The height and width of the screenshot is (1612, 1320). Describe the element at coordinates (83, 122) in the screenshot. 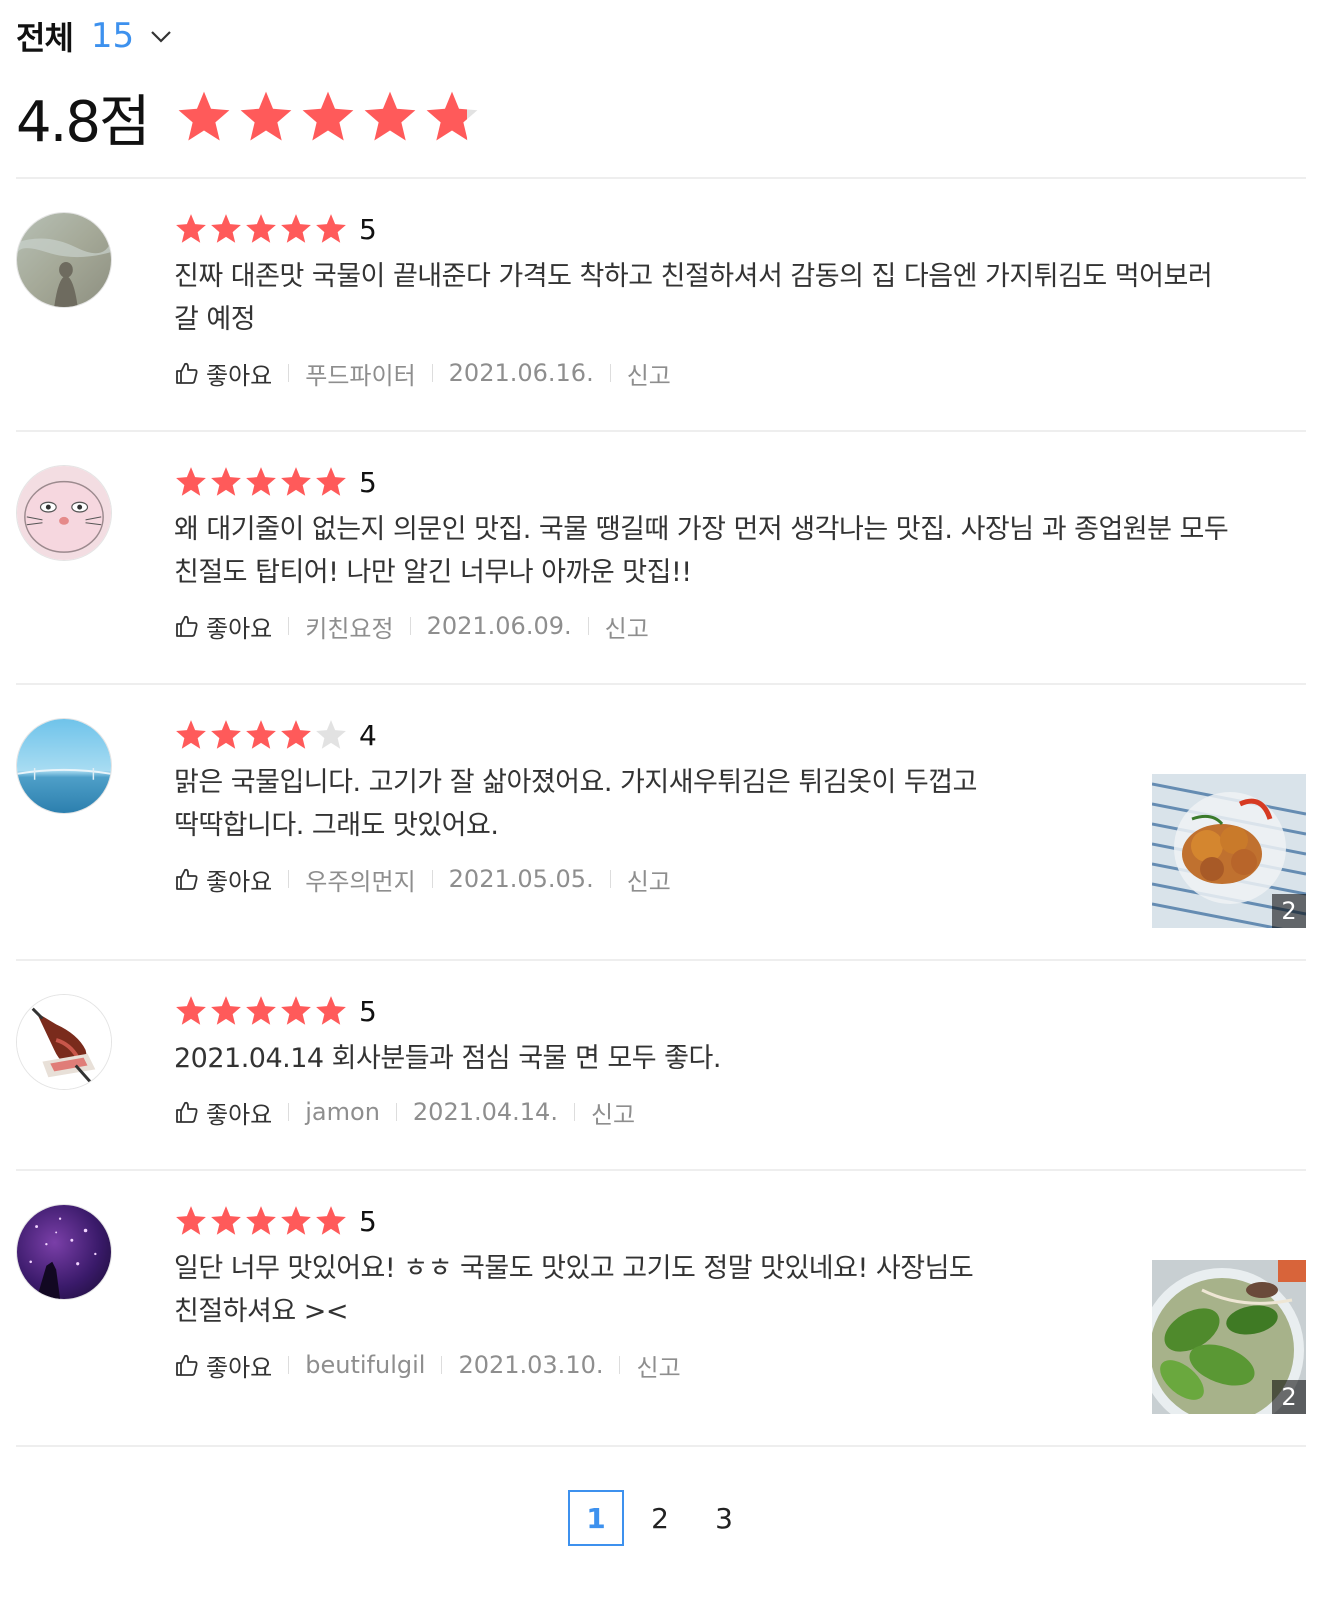

I see `average-score: 4.8점` at that location.